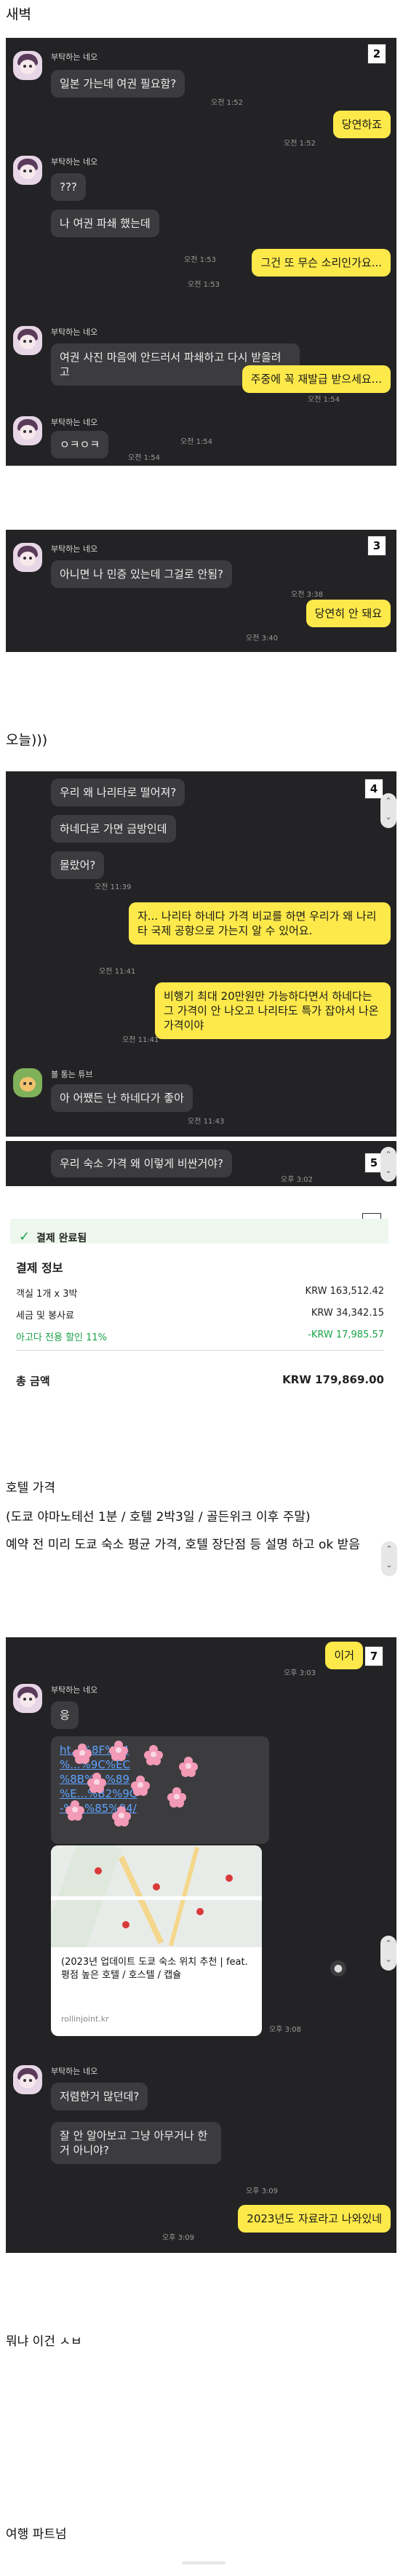 The image size is (403, 2576). Describe the element at coordinates (47, 1294) in the screenshot. I see `row-label: 객실 1개 x 3박` at that location.